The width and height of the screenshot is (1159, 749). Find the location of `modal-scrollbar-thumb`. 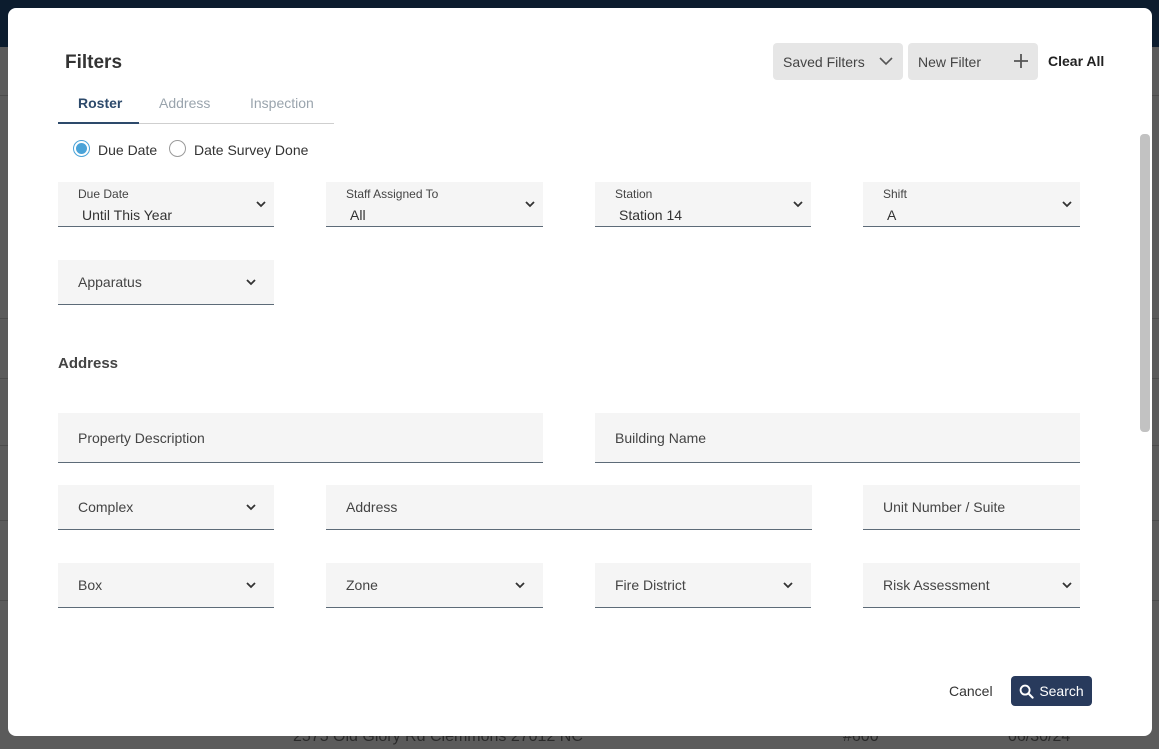

modal-scrollbar-thumb is located at coordinates (1145, 283).